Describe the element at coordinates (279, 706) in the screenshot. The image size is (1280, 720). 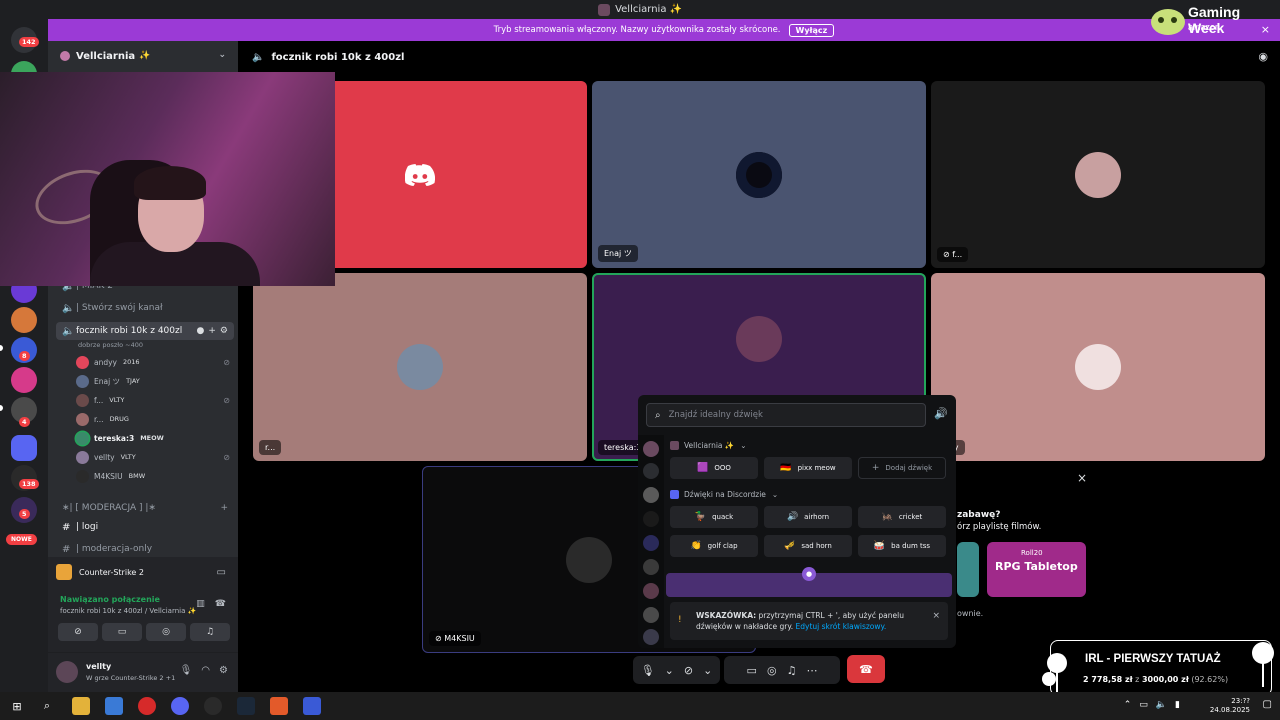
I see `brave-icon` at that location.